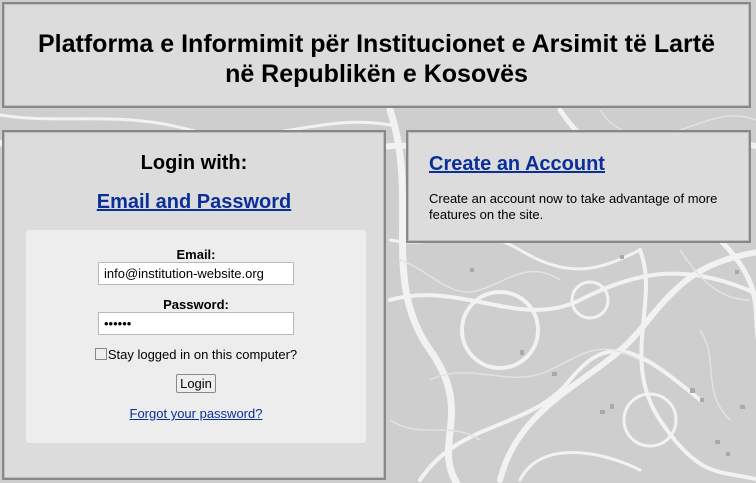  What do you see at coordinates (100, 354) in the screenshot?
I see `stay-logged-in-checkbox` at bounding box center [100, 354].